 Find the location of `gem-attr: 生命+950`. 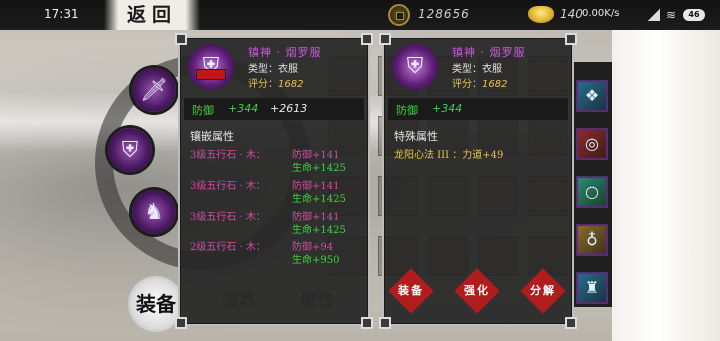

gem-attr: 生命+950 is located at coordinates (316, 260).